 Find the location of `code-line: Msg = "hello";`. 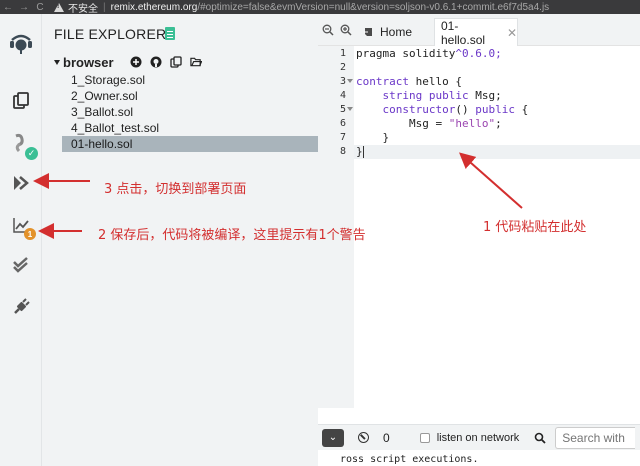

code-line: Msg = "hello"; is located at coordinates (455, 123).